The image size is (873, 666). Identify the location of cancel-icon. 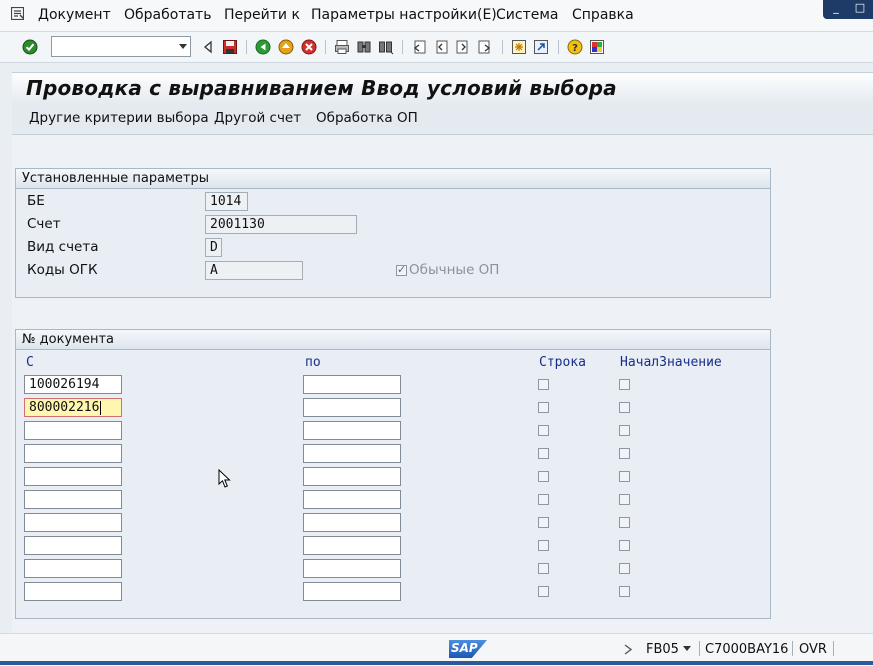
(309, 47).